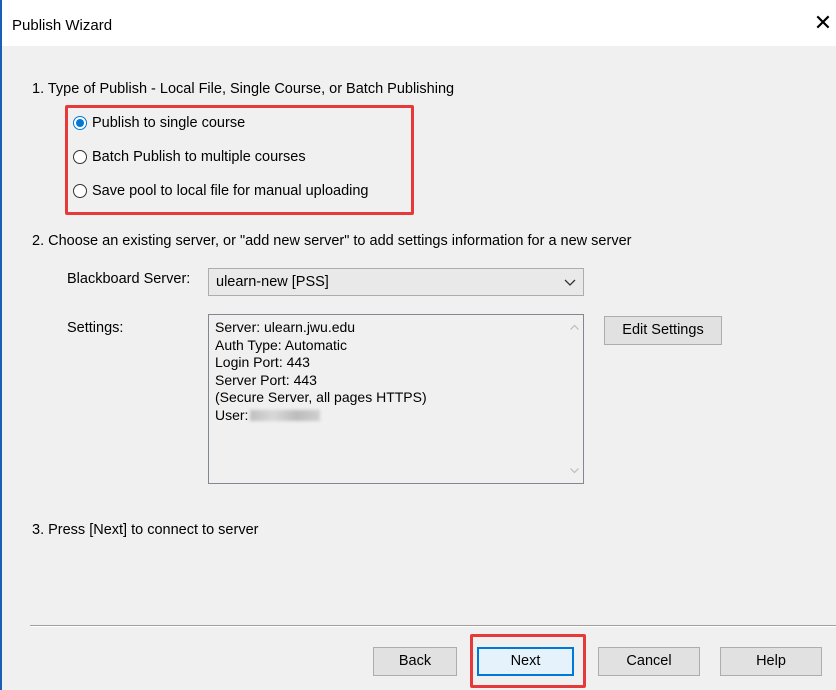 Image resolution: width=836 pixels, height=690 pixels. Describe the element at coordinates (145, 530) in the screenshot. I see `step3-label: 3. Press [Next] to connect to server` at that location.